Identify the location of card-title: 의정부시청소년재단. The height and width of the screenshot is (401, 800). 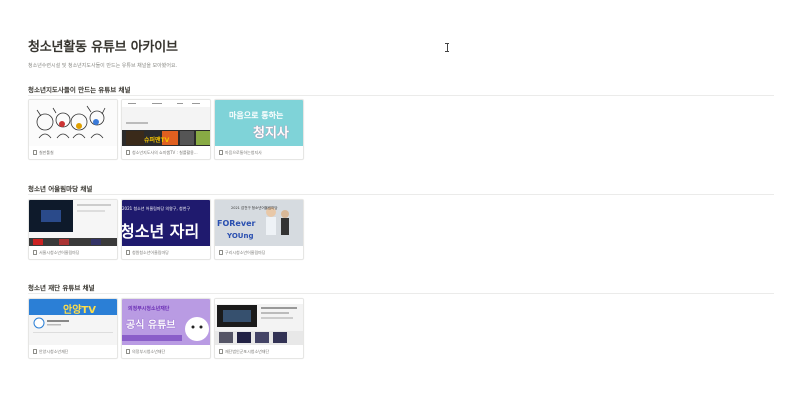
(149, 351).